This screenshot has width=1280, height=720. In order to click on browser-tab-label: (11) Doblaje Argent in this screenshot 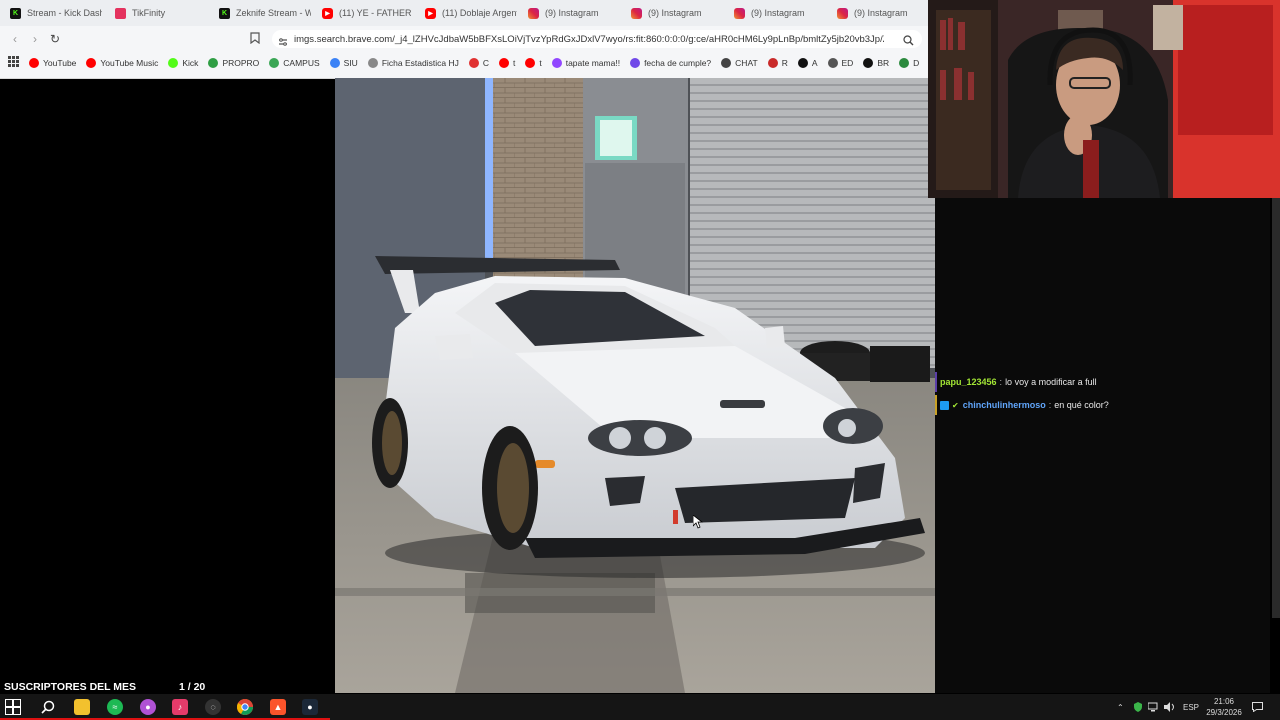, I will do `click(479, 13)`.